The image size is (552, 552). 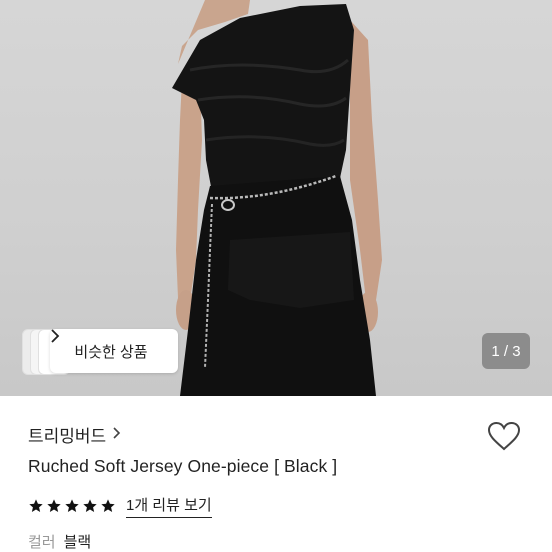 I want to click on product-title: Ruched Soft Jersey One-piece [ Black ], so click(x=183, y=466).